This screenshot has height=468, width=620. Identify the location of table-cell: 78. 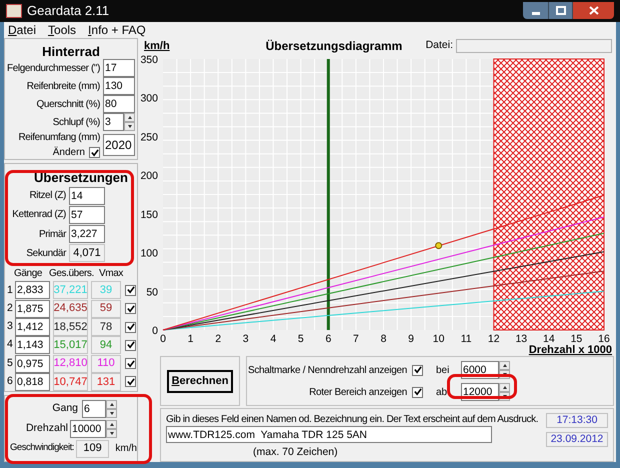
(106, 327).